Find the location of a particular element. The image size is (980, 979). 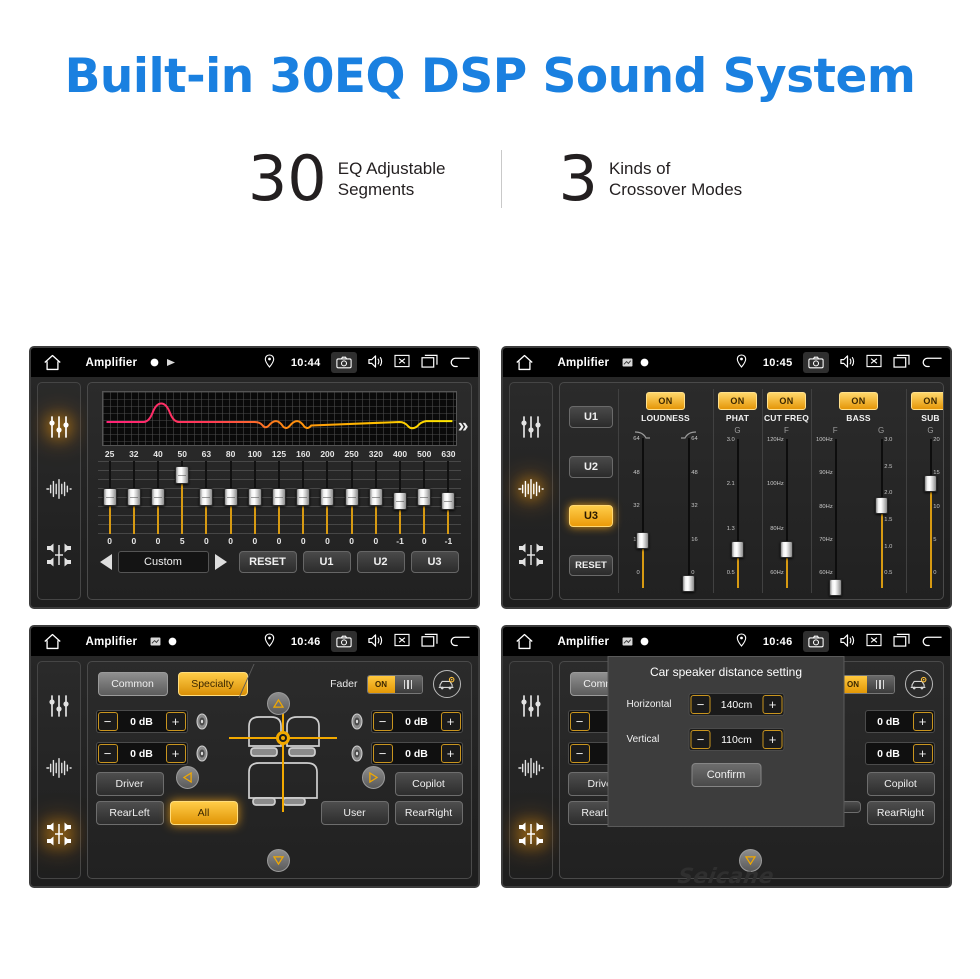

eq-band-400: -1 is located at coordinates (400, 503).